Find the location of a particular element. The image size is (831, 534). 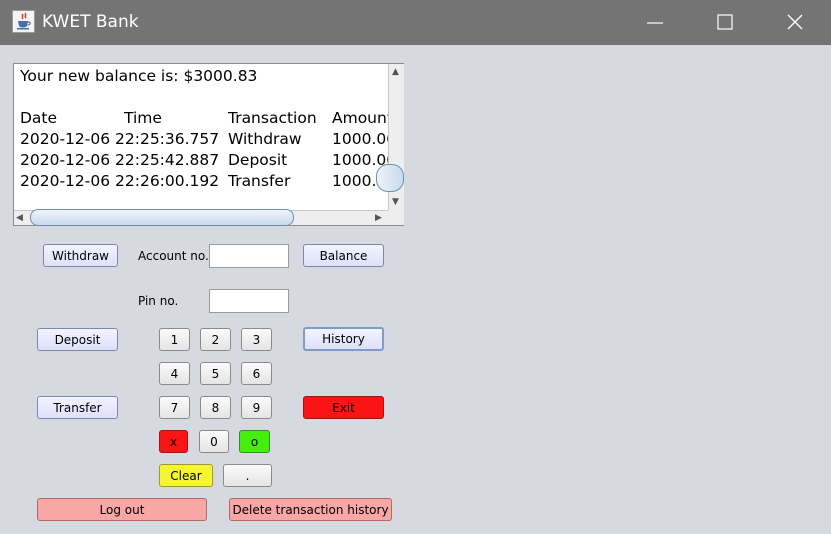

java-cup-icon is located at coordinates (23, 21).